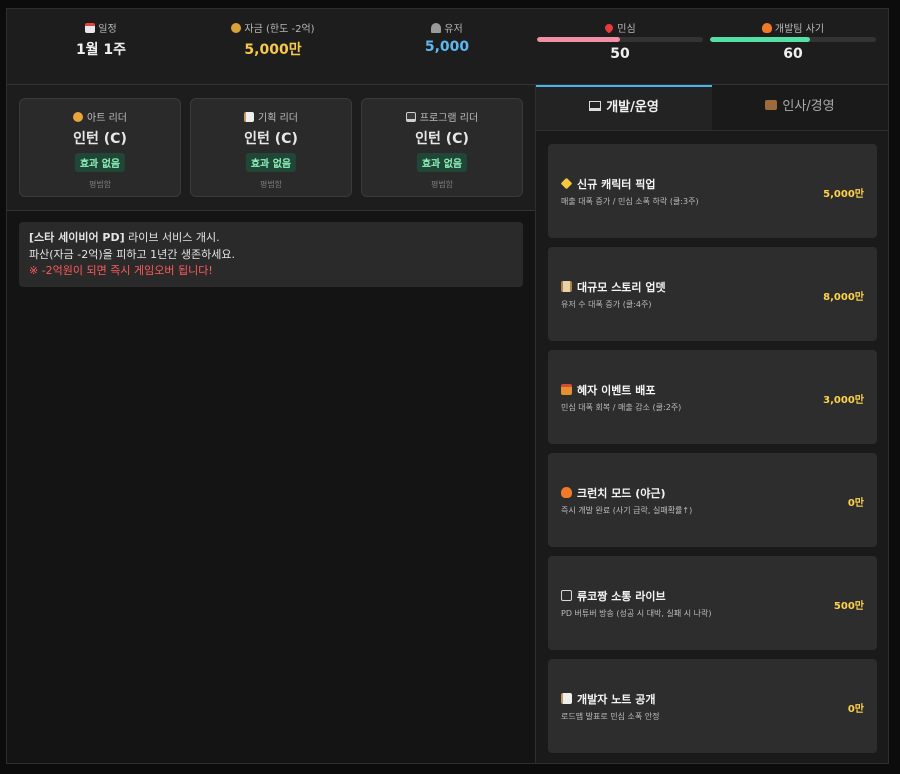  Describe the element at coordinates (273, 50) in the screenshot. I see `stat-value: 5,000만` at that location.